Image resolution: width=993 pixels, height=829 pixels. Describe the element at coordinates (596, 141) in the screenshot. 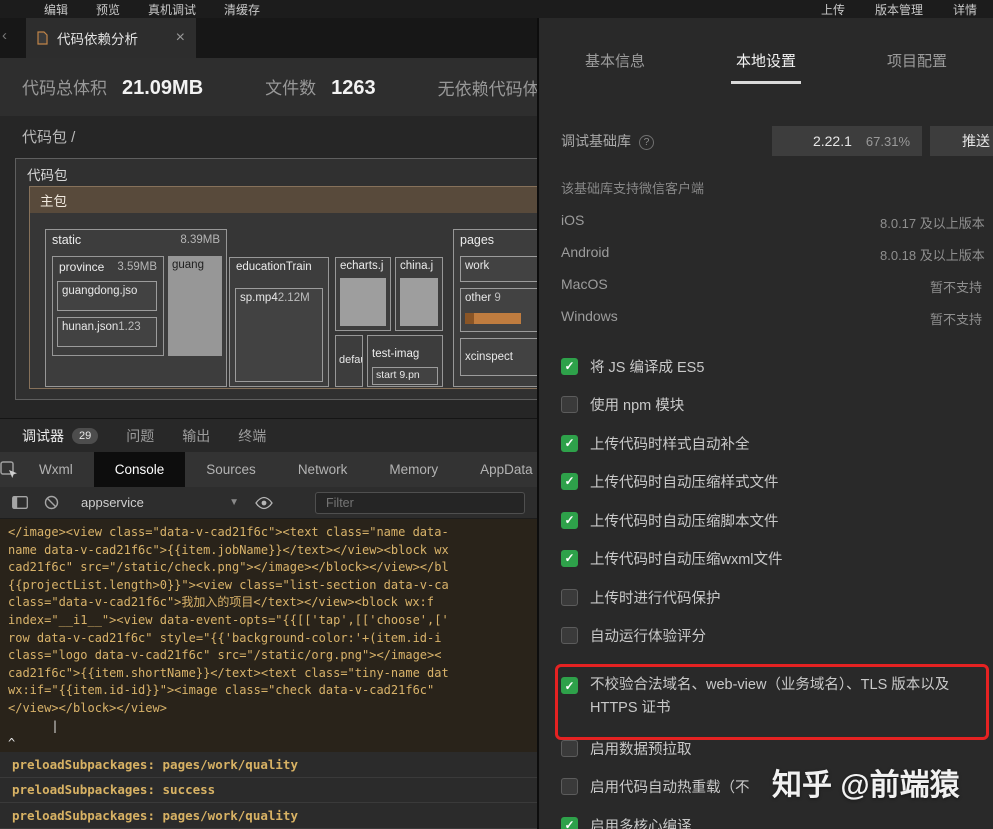

I see `base-library-label: 调试基础库` at that location.